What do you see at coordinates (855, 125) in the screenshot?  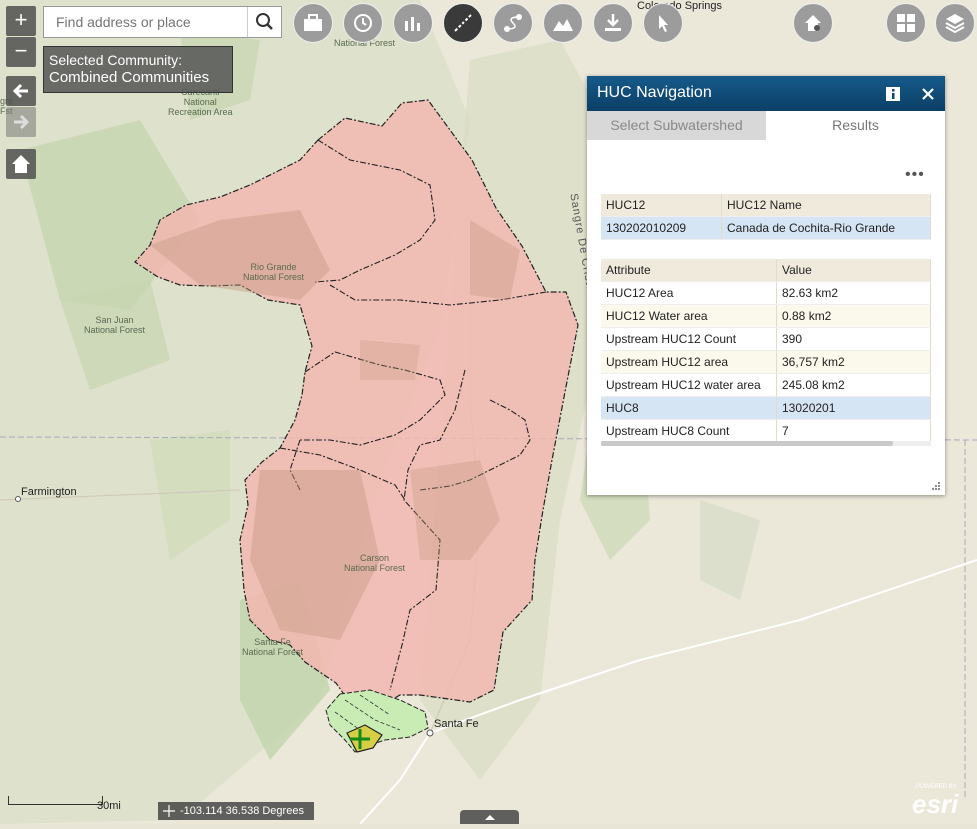 I see `tab-results: Results` at bounding box center [855, 125].